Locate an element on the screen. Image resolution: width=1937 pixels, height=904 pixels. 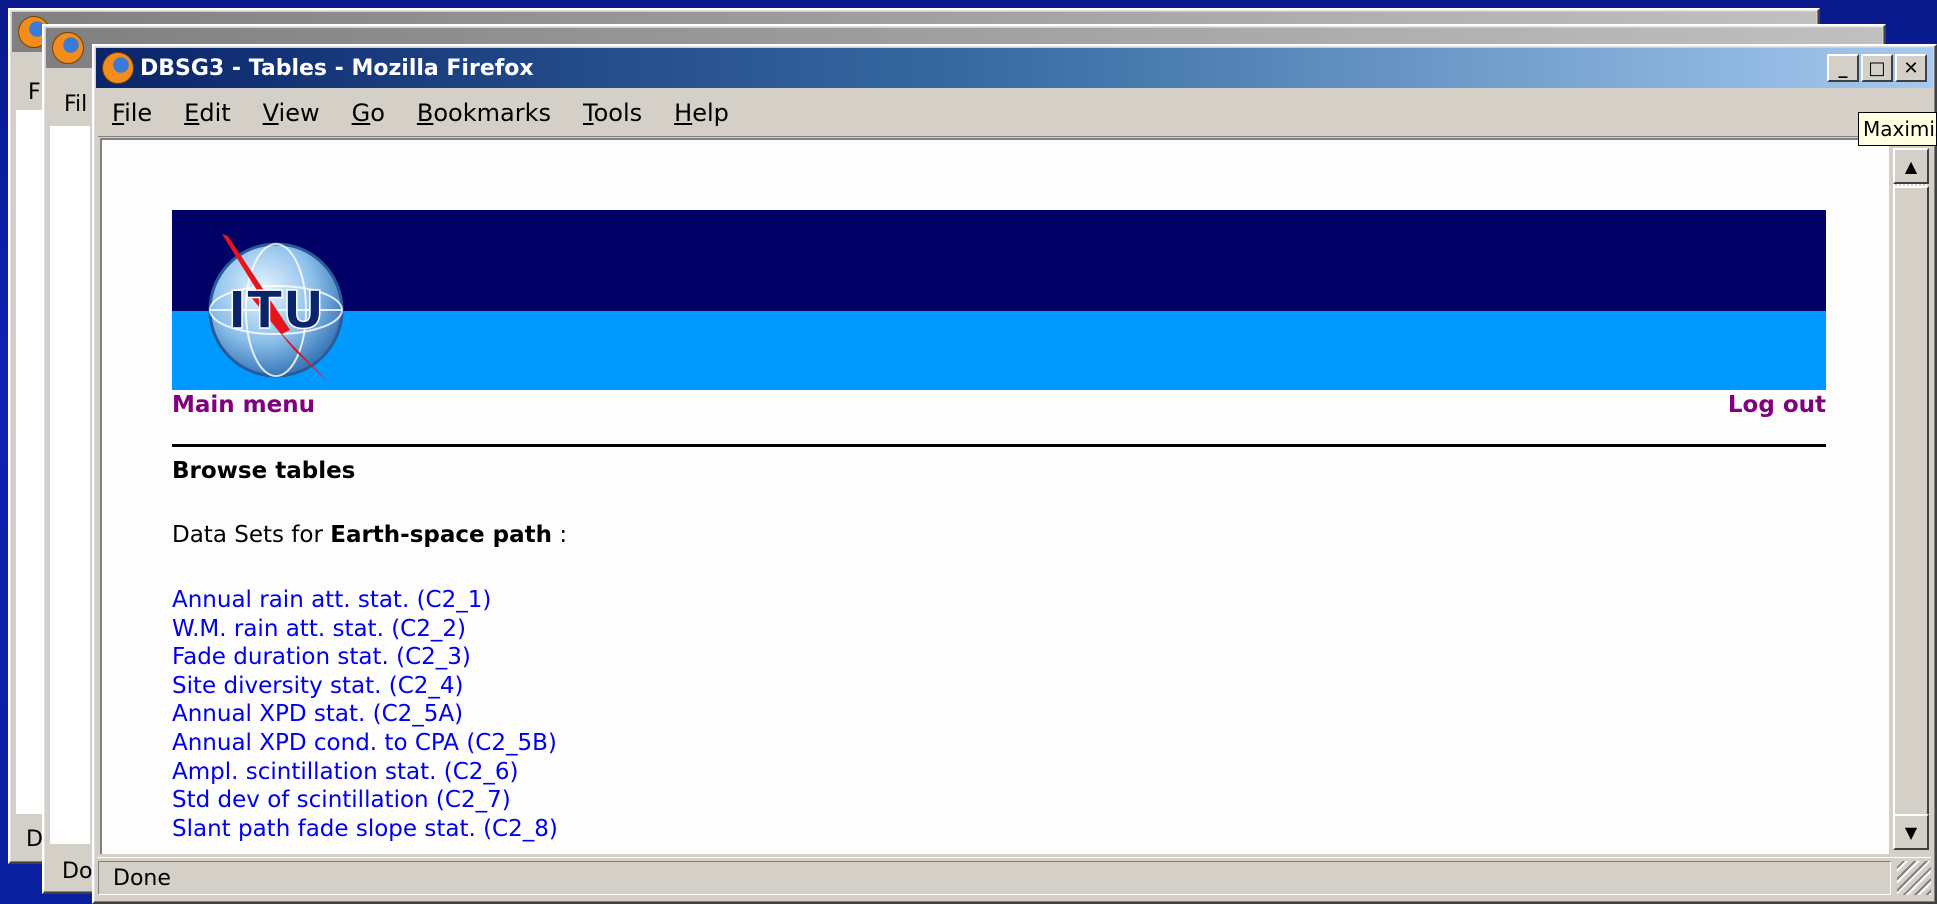
dataset-link-c2-2: W.M. rain att. stat. (C2_2) is located at coordinates (365, 629).